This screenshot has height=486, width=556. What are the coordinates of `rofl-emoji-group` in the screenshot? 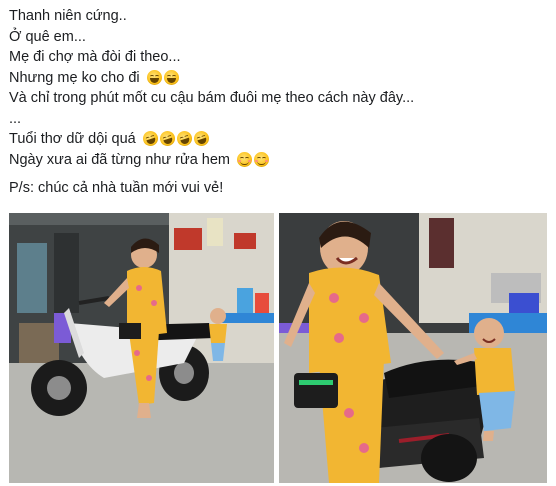 It's located at (175, 138).